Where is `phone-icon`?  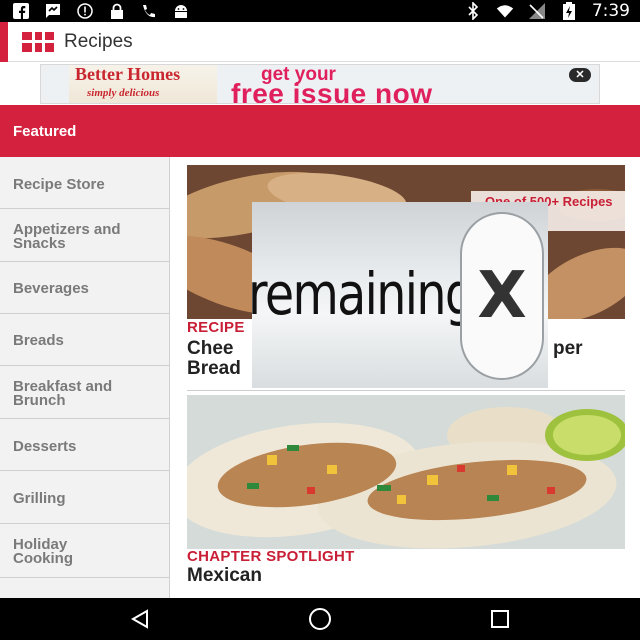 phone-icon is located at coordinates (149, 11).